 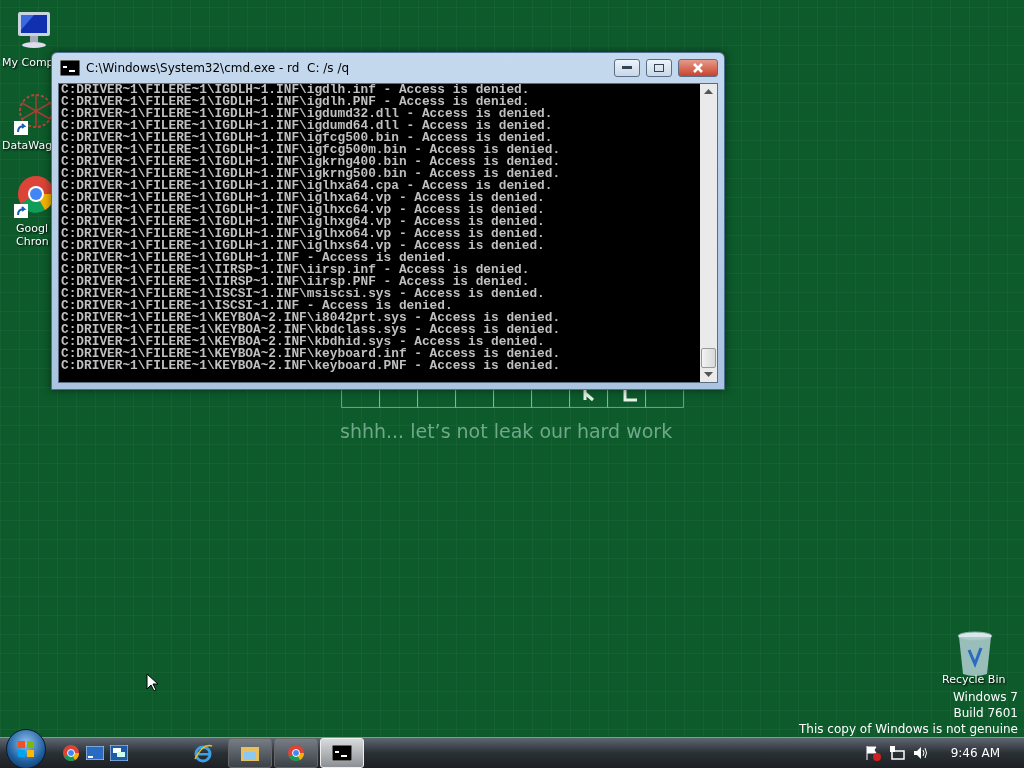 What do you see at coordinates (985, 713) in the screenshot?
I see `watermark-text: Build 7601` at bounding box center [985, 713].